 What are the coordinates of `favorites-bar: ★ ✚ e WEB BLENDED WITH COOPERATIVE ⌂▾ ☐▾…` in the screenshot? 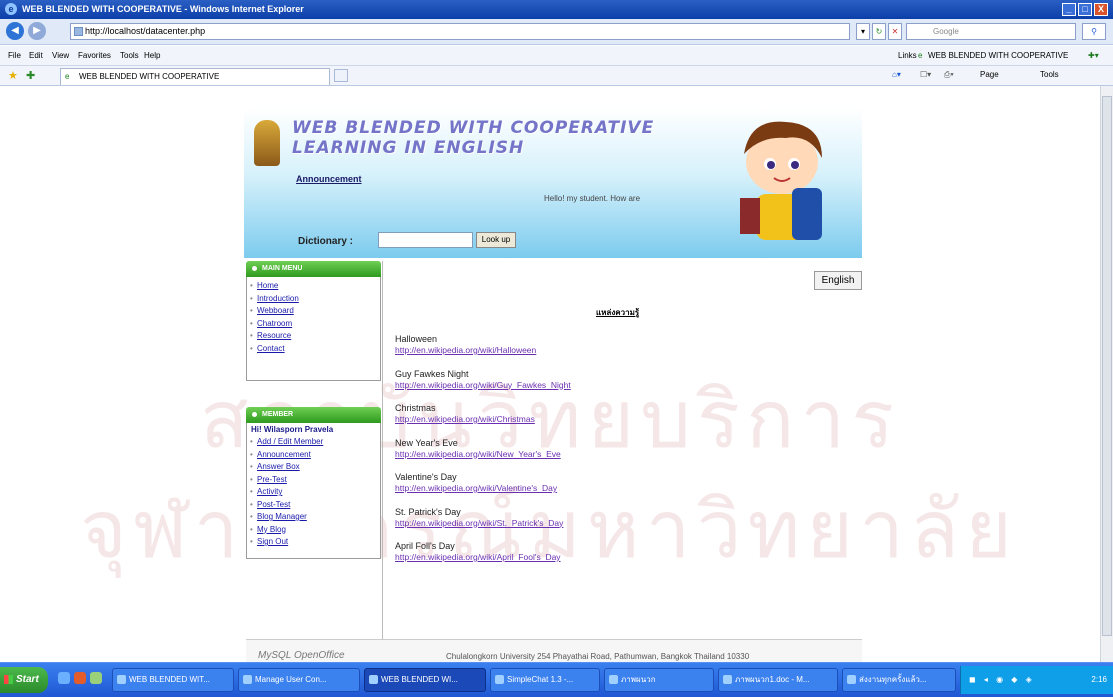 It's located at (556, 76).